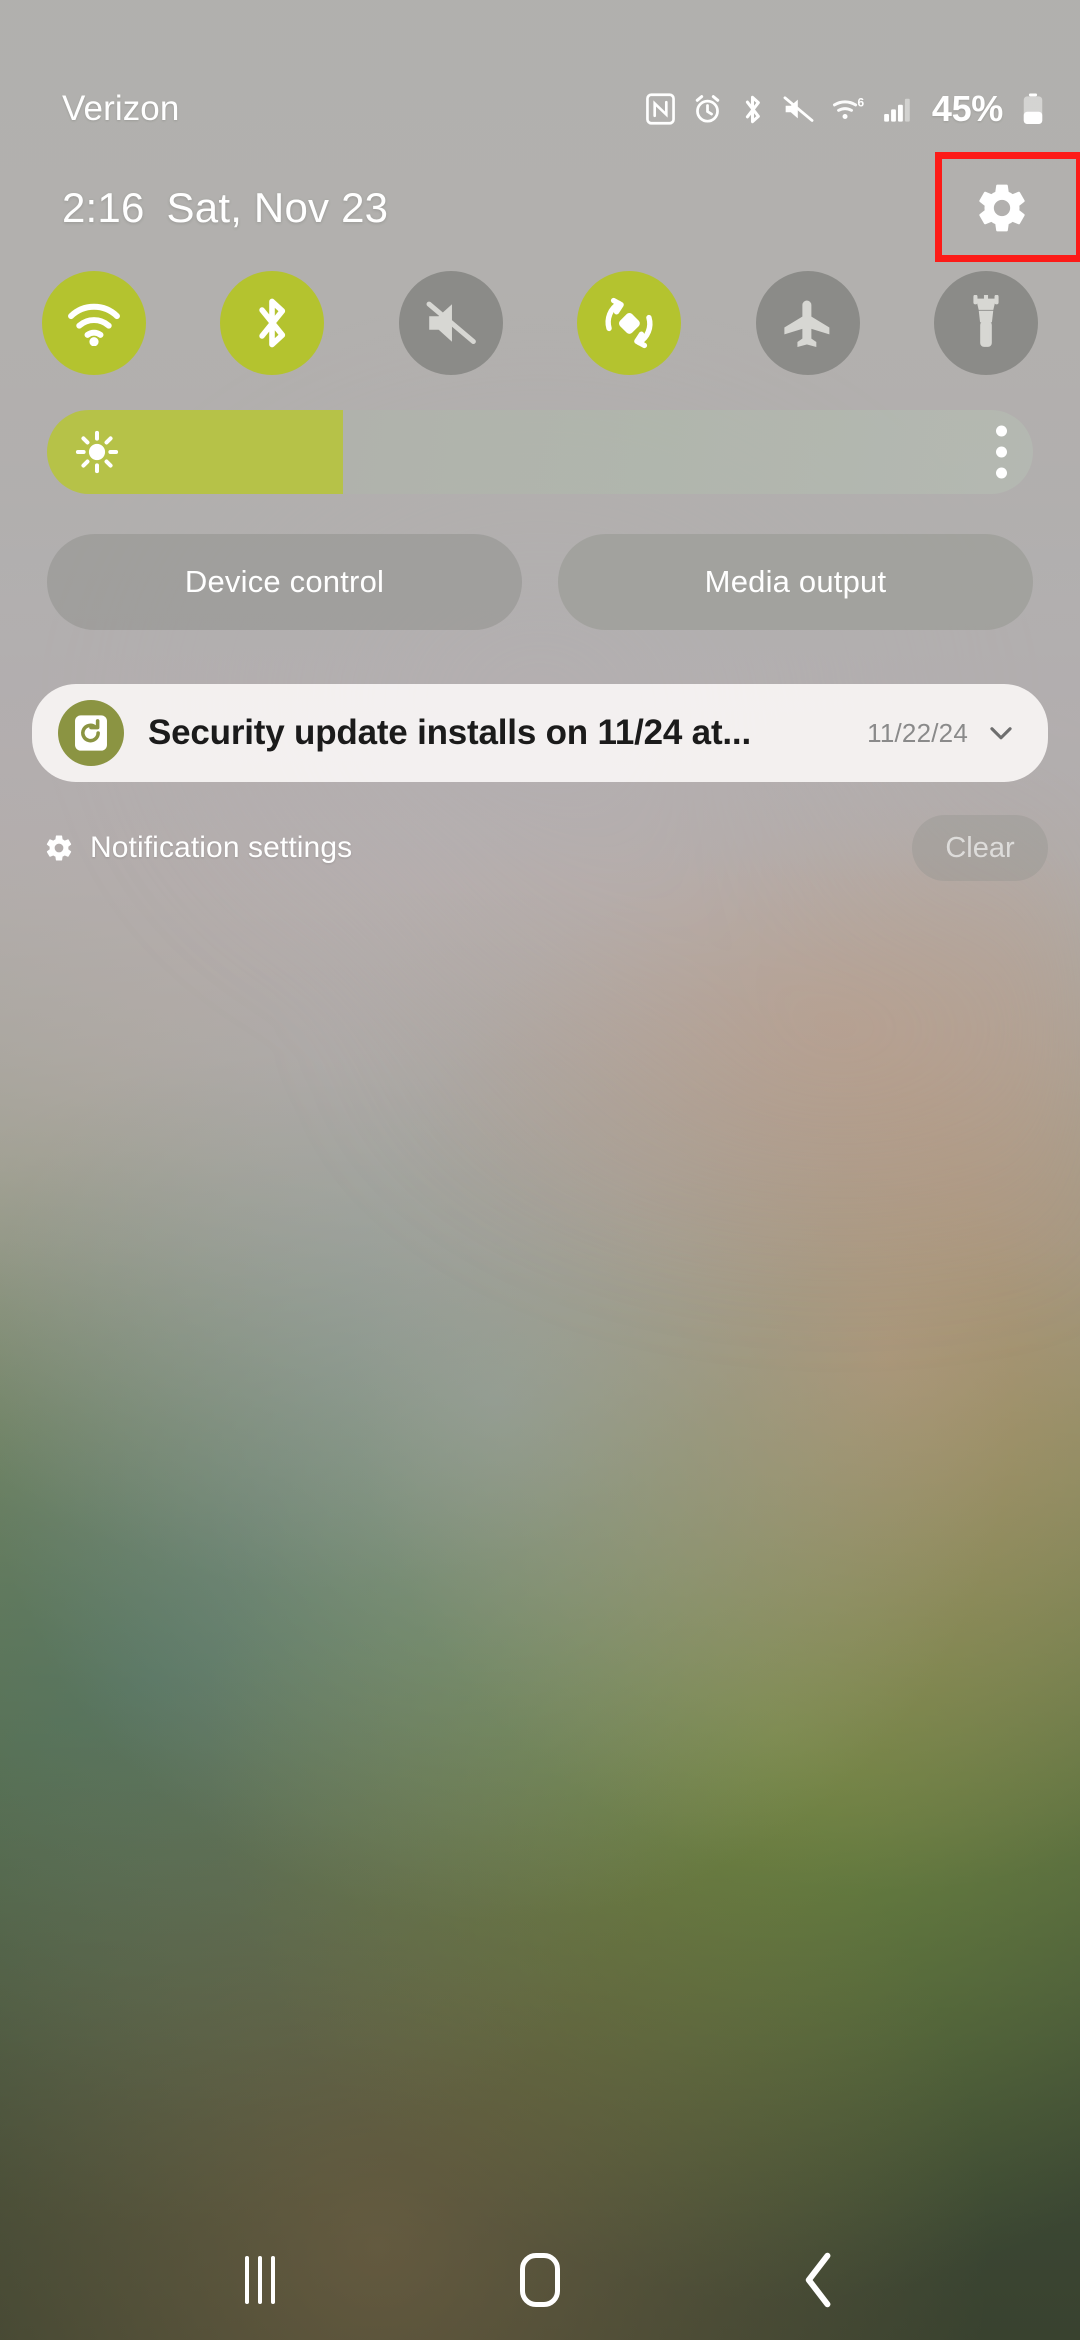  What do you see at coordinates (284, 582) in the screenshot?
I see `device-control-button: Device control` at bounding box center [284, 582].